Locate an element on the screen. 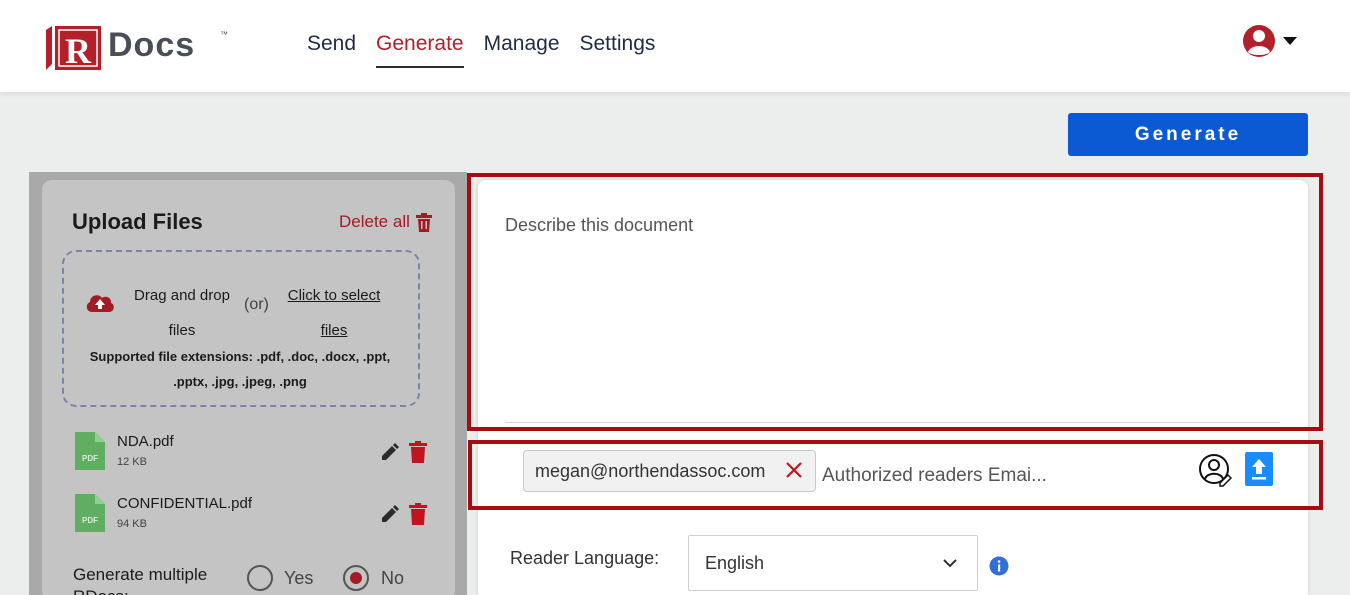 The width and height of the screenshot is (1350, 595). nav-manage: Manage is located at coordinates (522, 50).